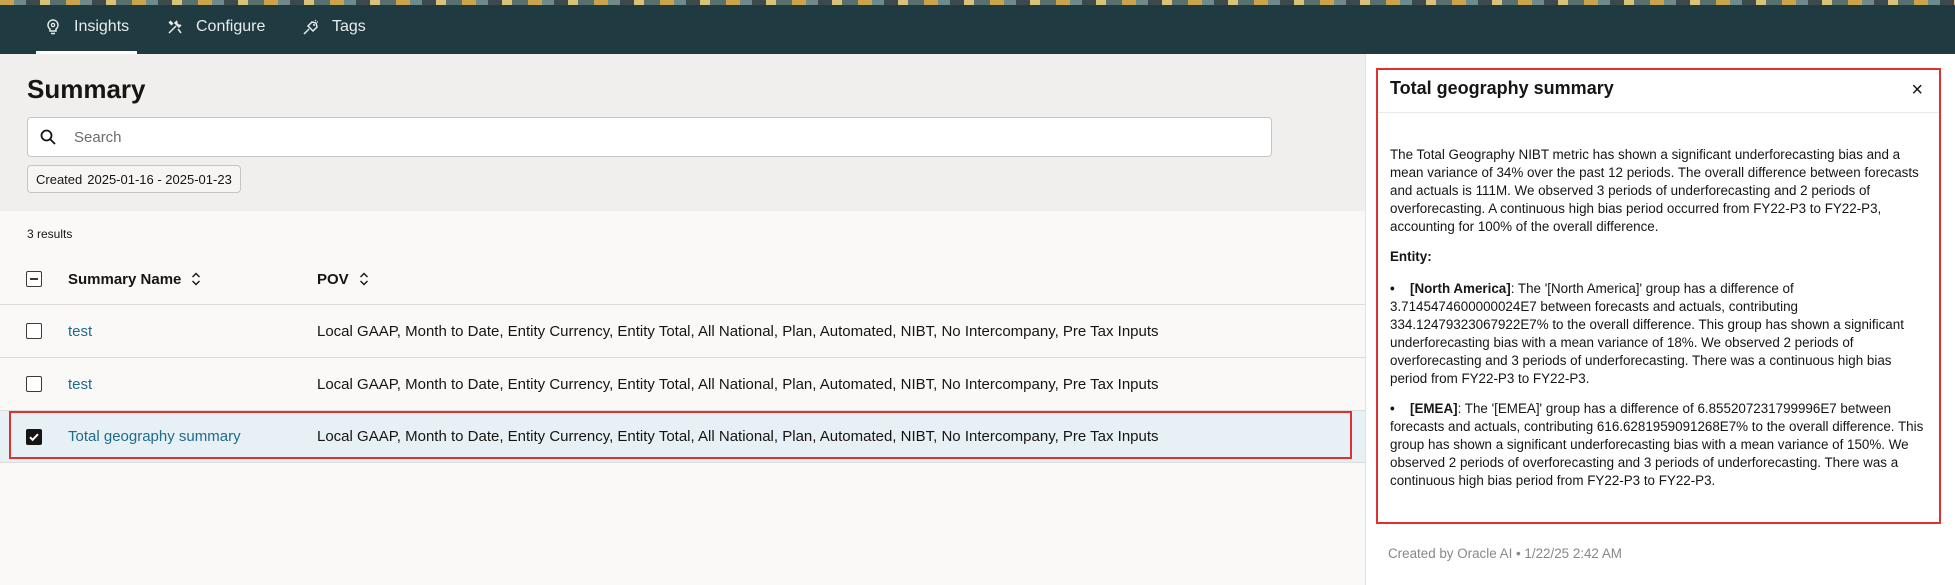 The height and width of the screenshot is (585, 1955). I want to click on select-all-checkbox, so click(34, 279).